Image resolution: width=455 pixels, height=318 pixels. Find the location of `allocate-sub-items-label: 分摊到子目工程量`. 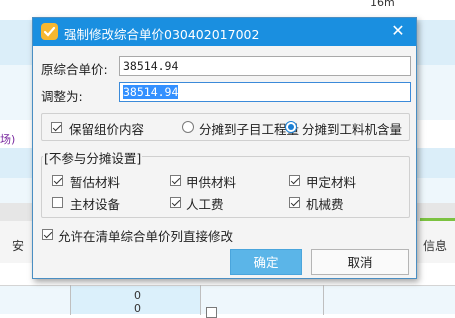

allocate-sub-items-label: 分摊到子目工程量 is located at coordinates (249, 129).